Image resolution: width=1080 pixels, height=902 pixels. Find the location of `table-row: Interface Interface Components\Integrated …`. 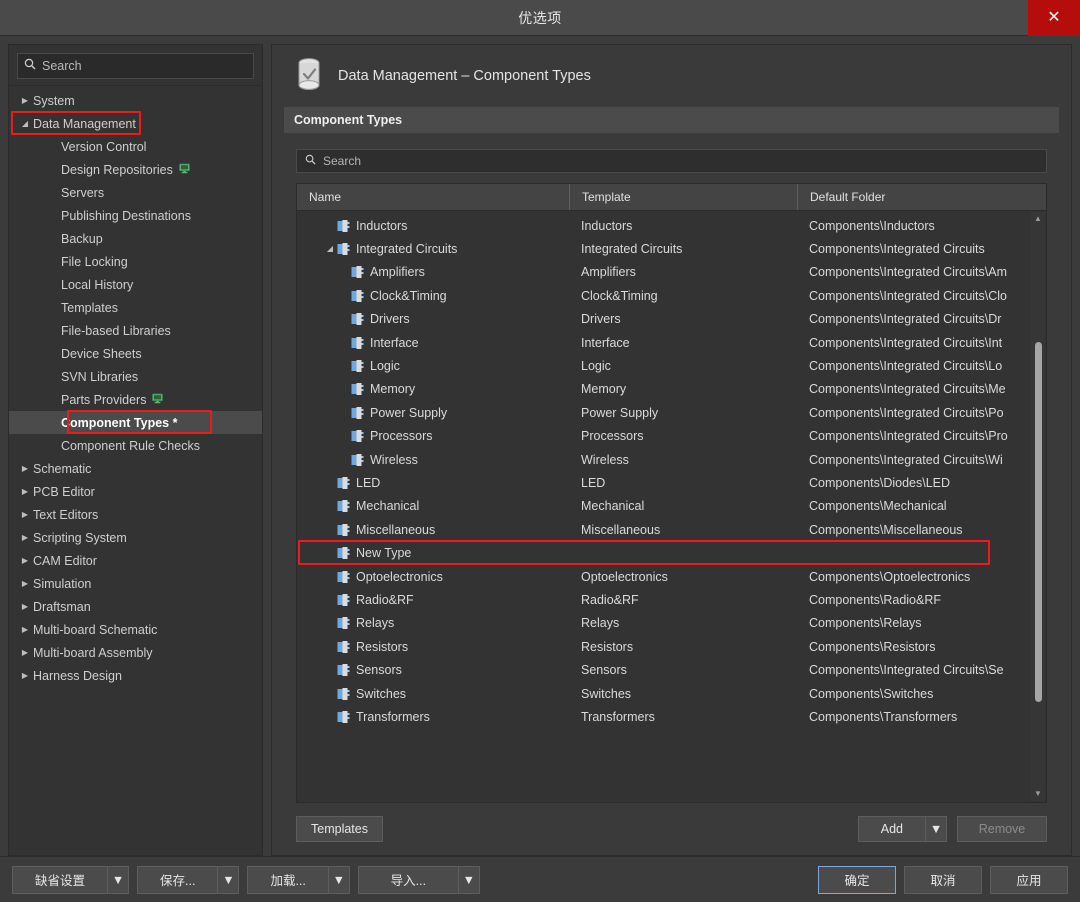

table-row: Interface Interface Components\Integrated … is located at coordinates (671, 342).